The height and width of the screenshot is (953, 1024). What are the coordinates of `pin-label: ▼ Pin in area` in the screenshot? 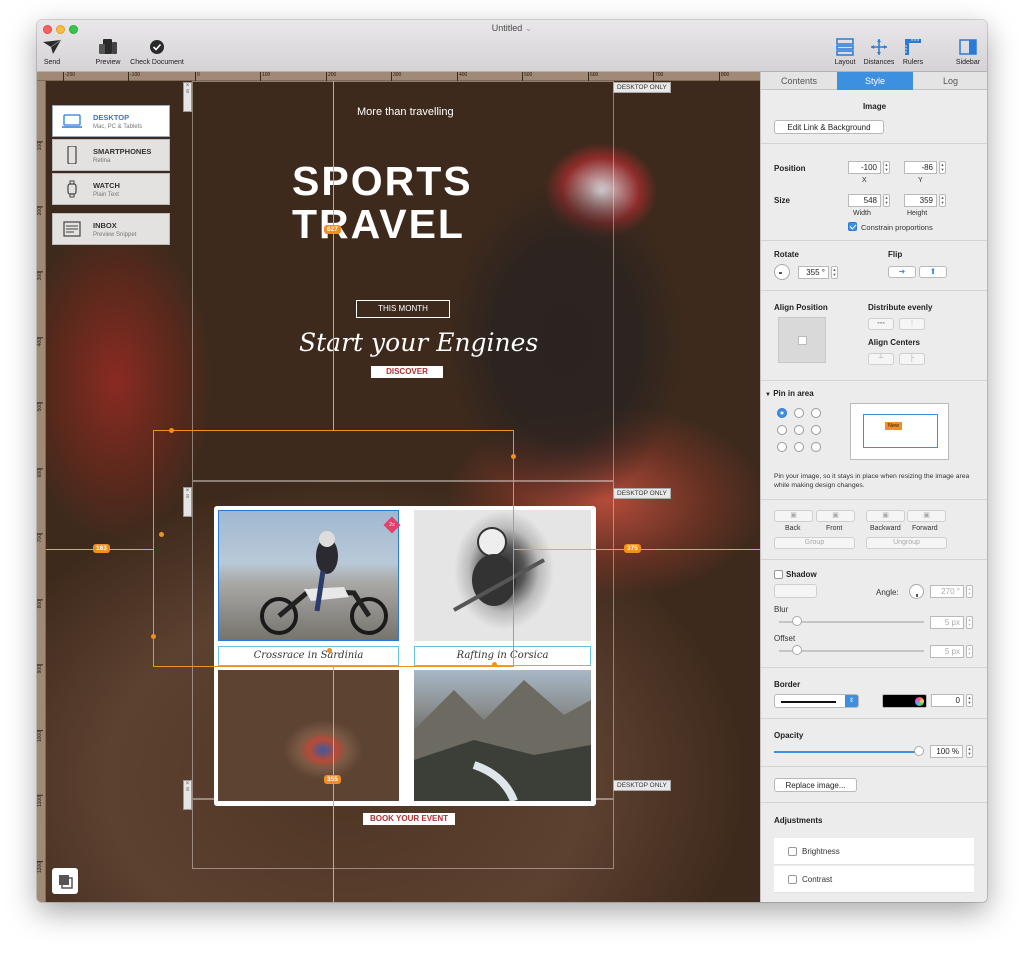 It's located at (789, 393).